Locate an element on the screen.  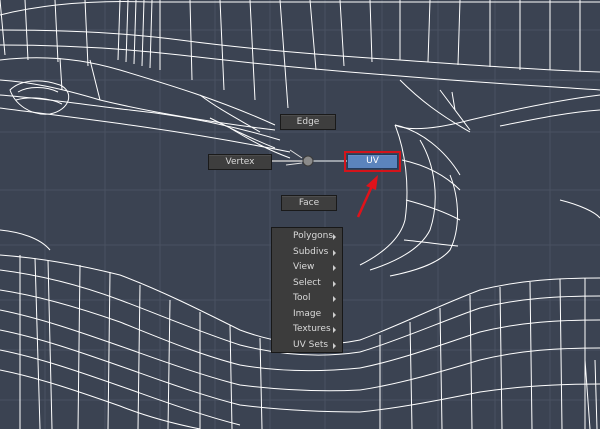
submenu-item-image: Image is located at coordinates (307, 315).